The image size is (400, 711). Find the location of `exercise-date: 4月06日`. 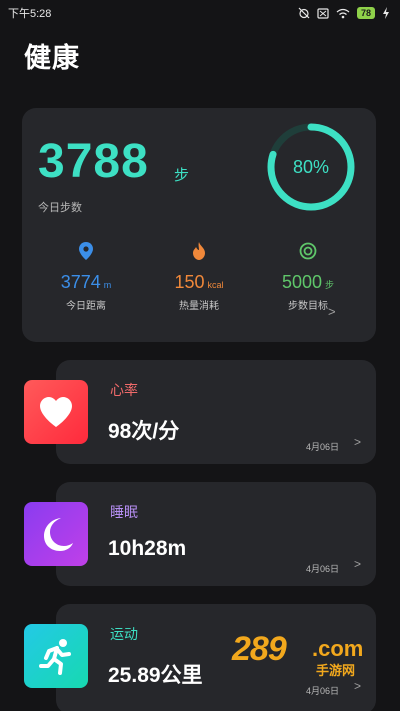

exercise-date: 4月06日 is located at coordinates (323, 691).